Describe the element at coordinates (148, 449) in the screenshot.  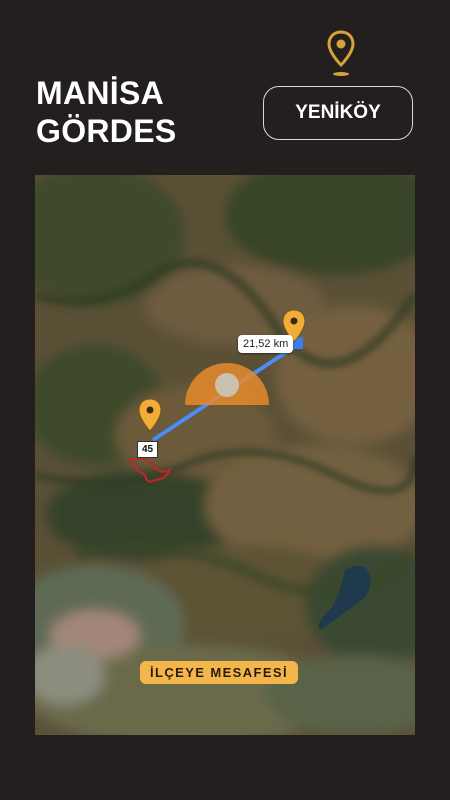
I see `road-shield: 45` at that location.